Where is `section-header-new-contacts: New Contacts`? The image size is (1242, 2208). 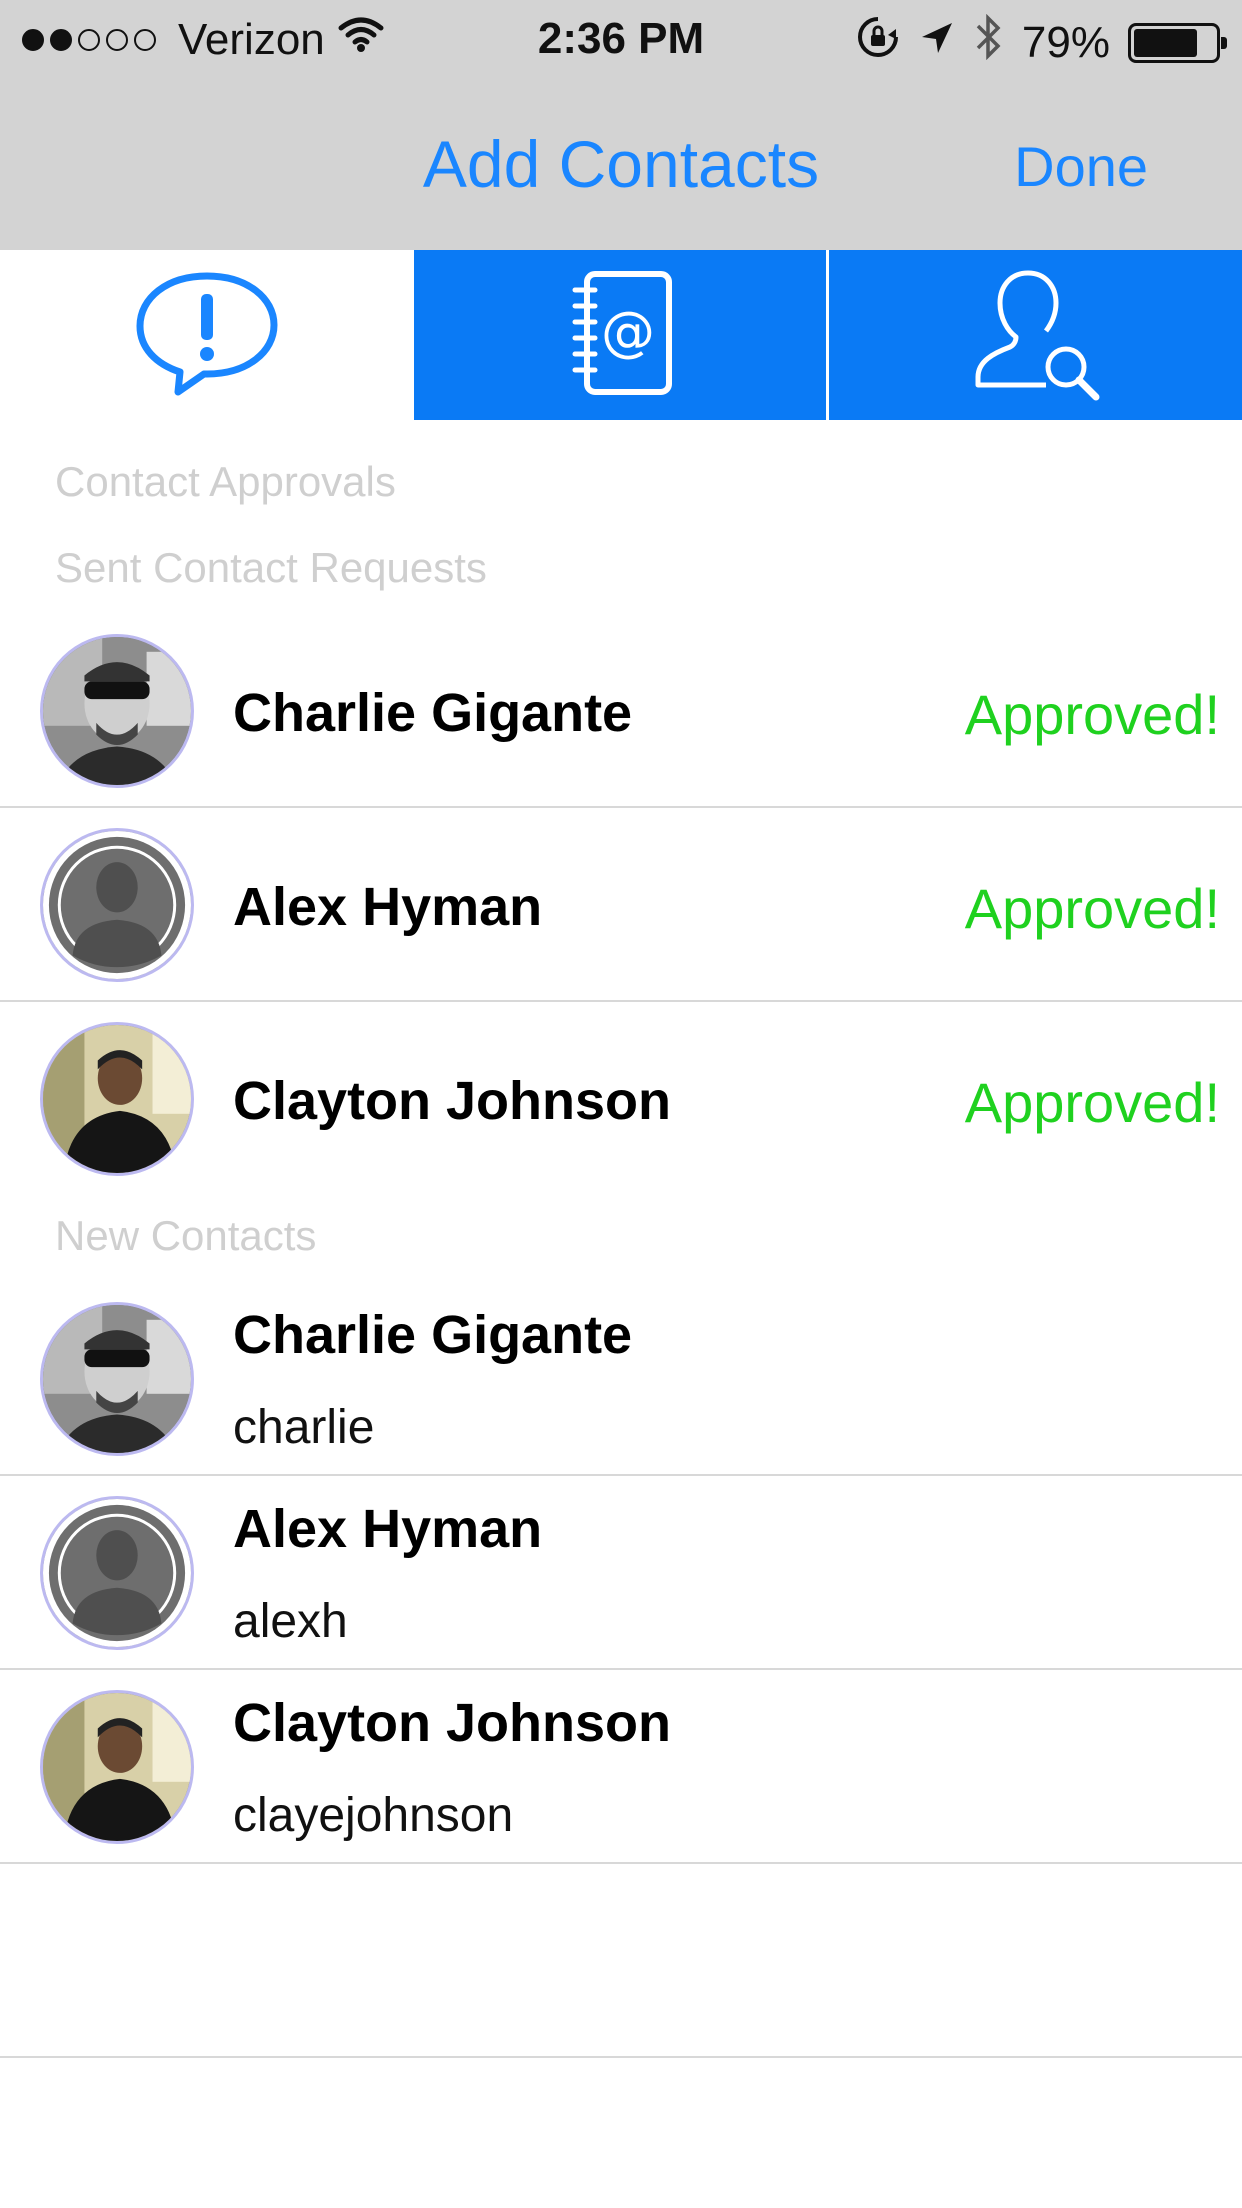 section-header-new-contacts: New Contacts is located at coordinates (186, 1235).